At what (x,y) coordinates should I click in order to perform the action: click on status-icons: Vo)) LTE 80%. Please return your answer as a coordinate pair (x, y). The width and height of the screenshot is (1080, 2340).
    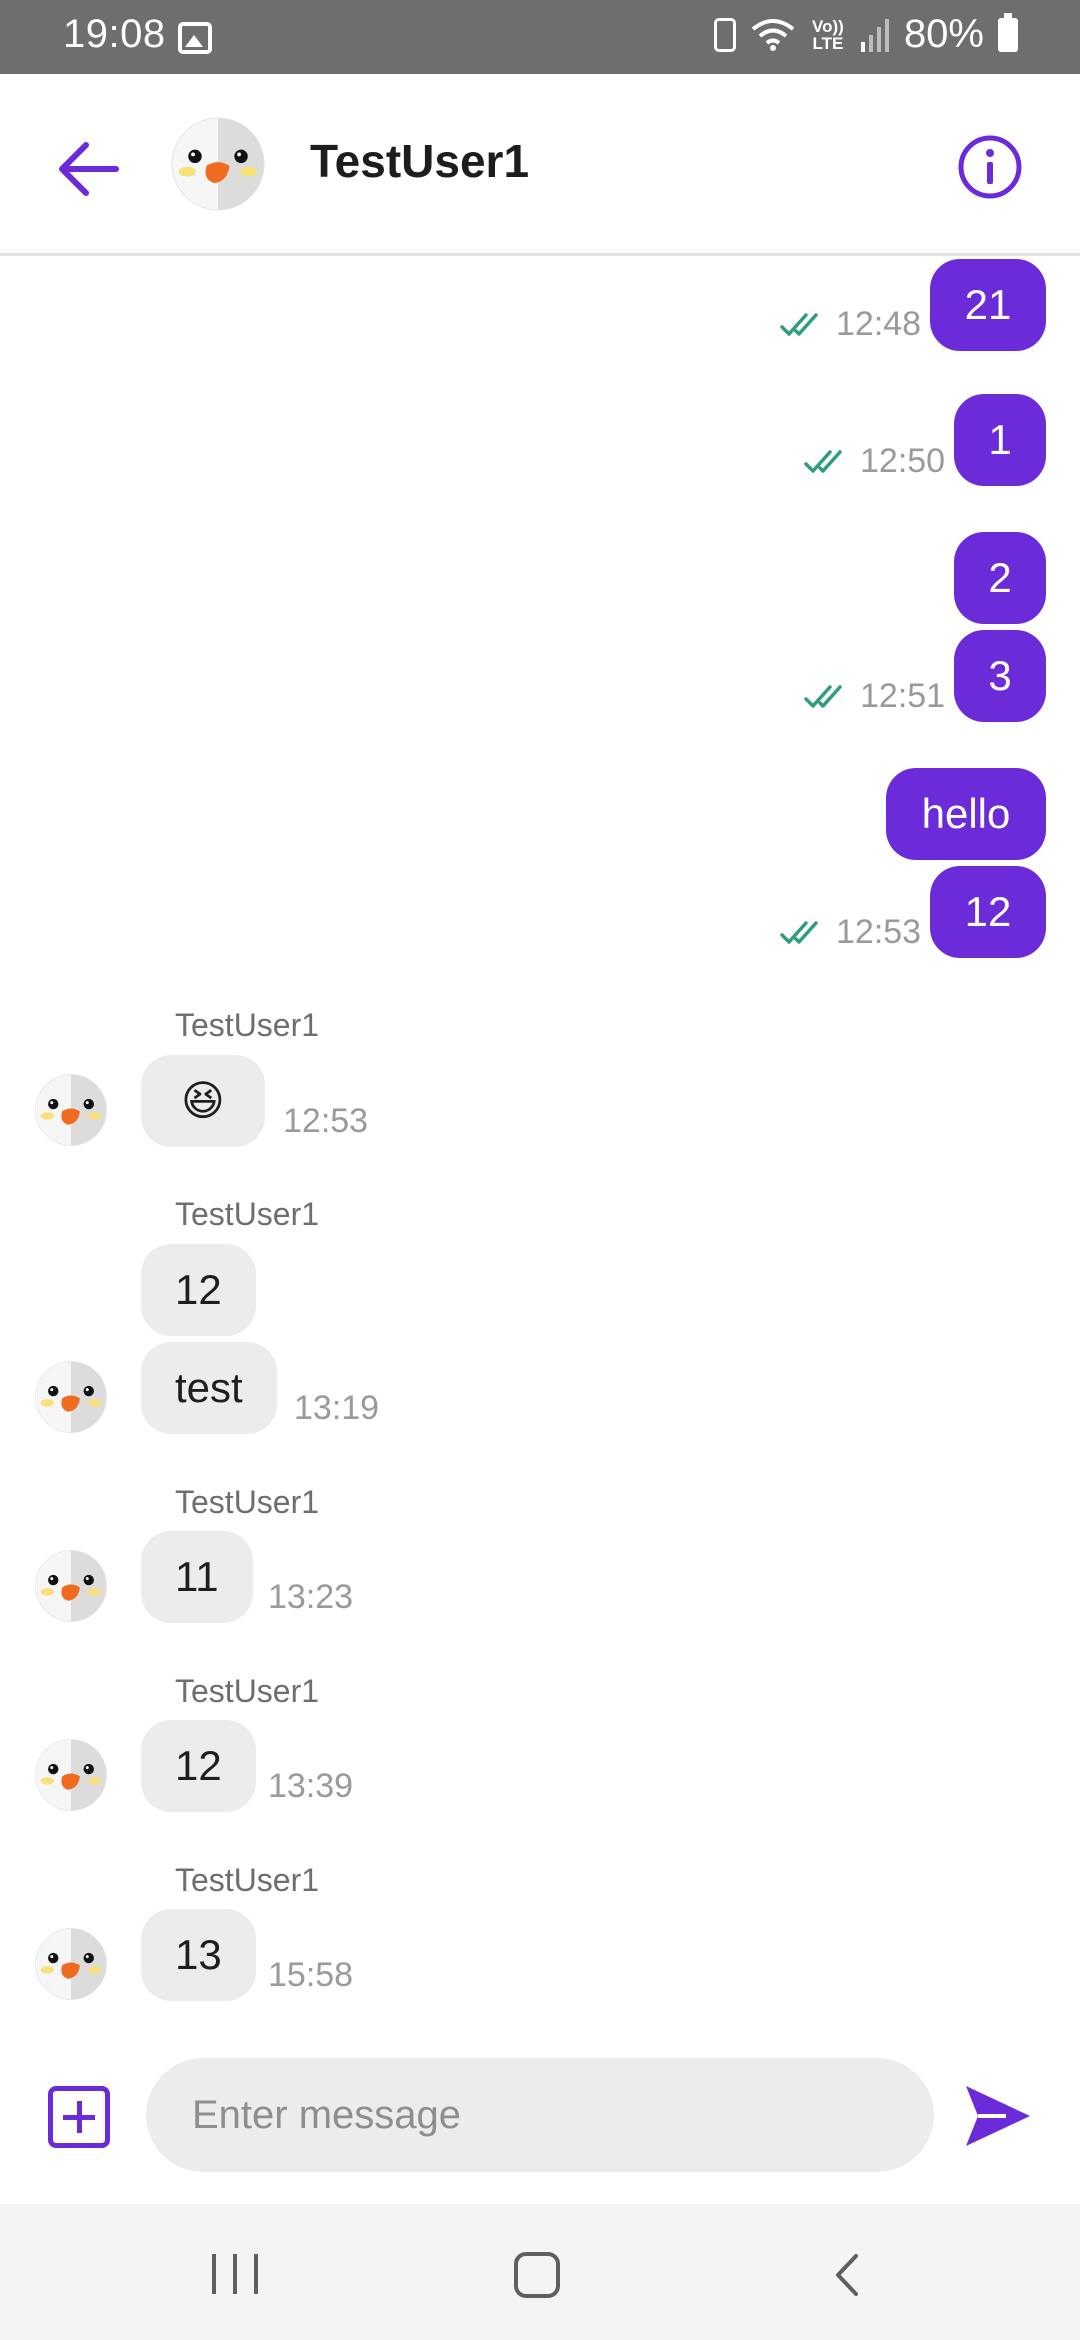
    Looking at the image, I should click on (865, 34).